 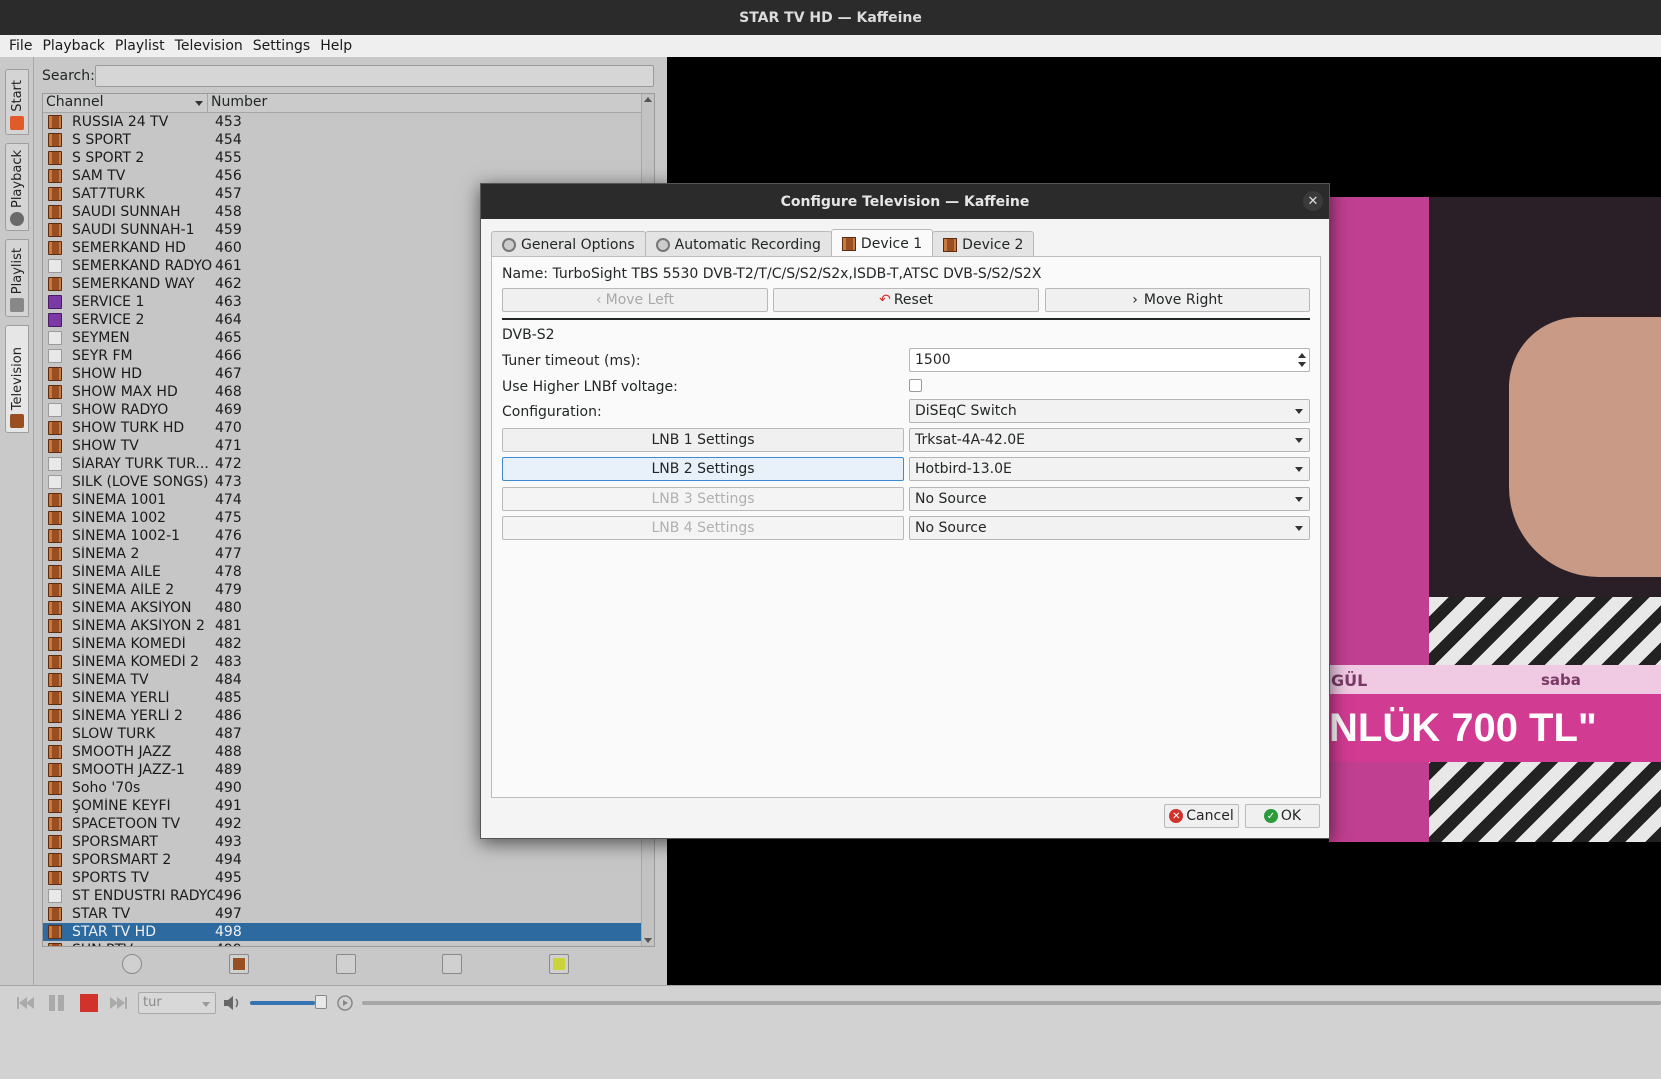 What do you see at coordinates (1109, 411) in the screenshot?
I see `configuration-select: DiSEqC Switch` at bounding box center [1109, 411].